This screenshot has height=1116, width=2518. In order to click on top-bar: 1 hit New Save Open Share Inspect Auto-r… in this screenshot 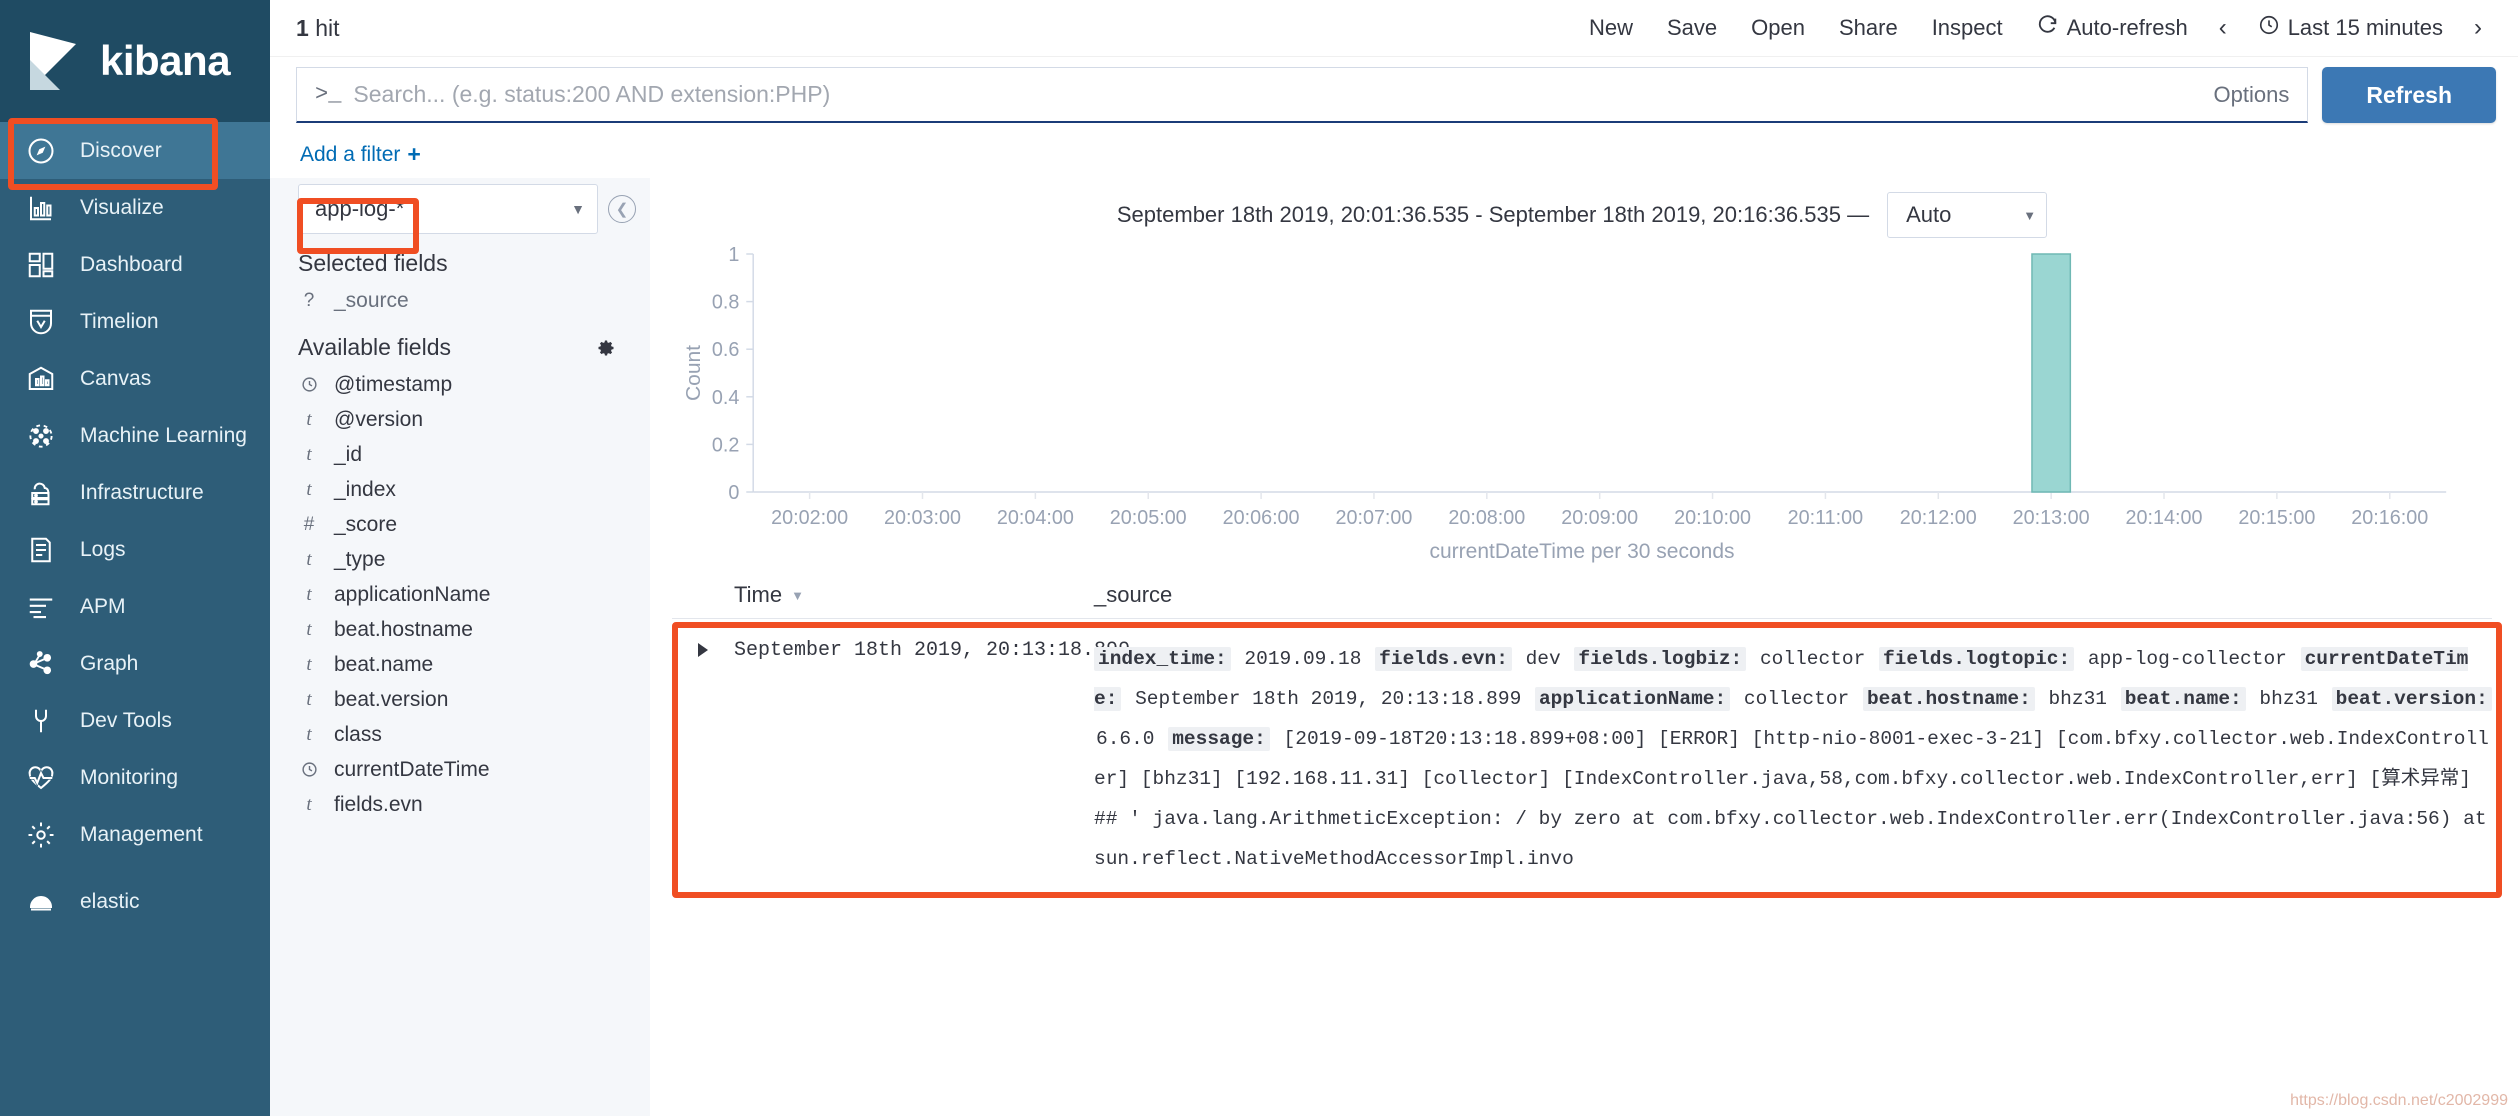, I will do `click(1394, 28)`.